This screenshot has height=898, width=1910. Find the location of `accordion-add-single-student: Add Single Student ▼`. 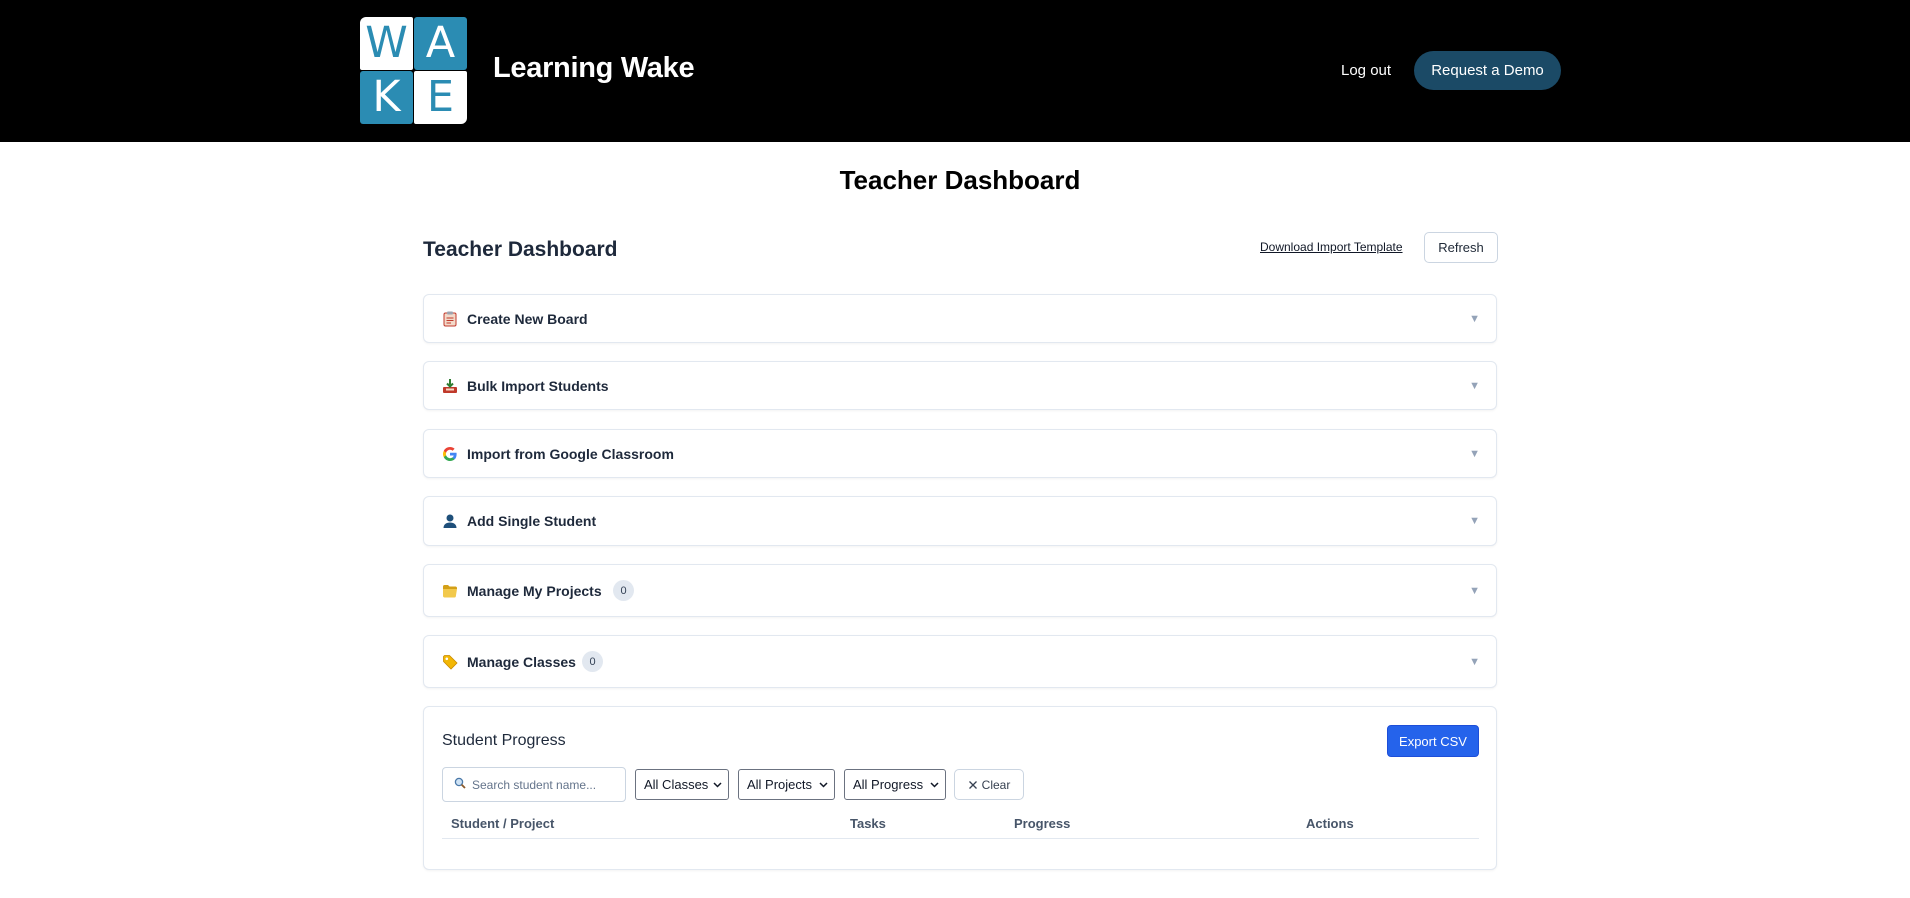

accordion-add-single-student: Add Single Student ▼ is located at coordinates (960, 521).